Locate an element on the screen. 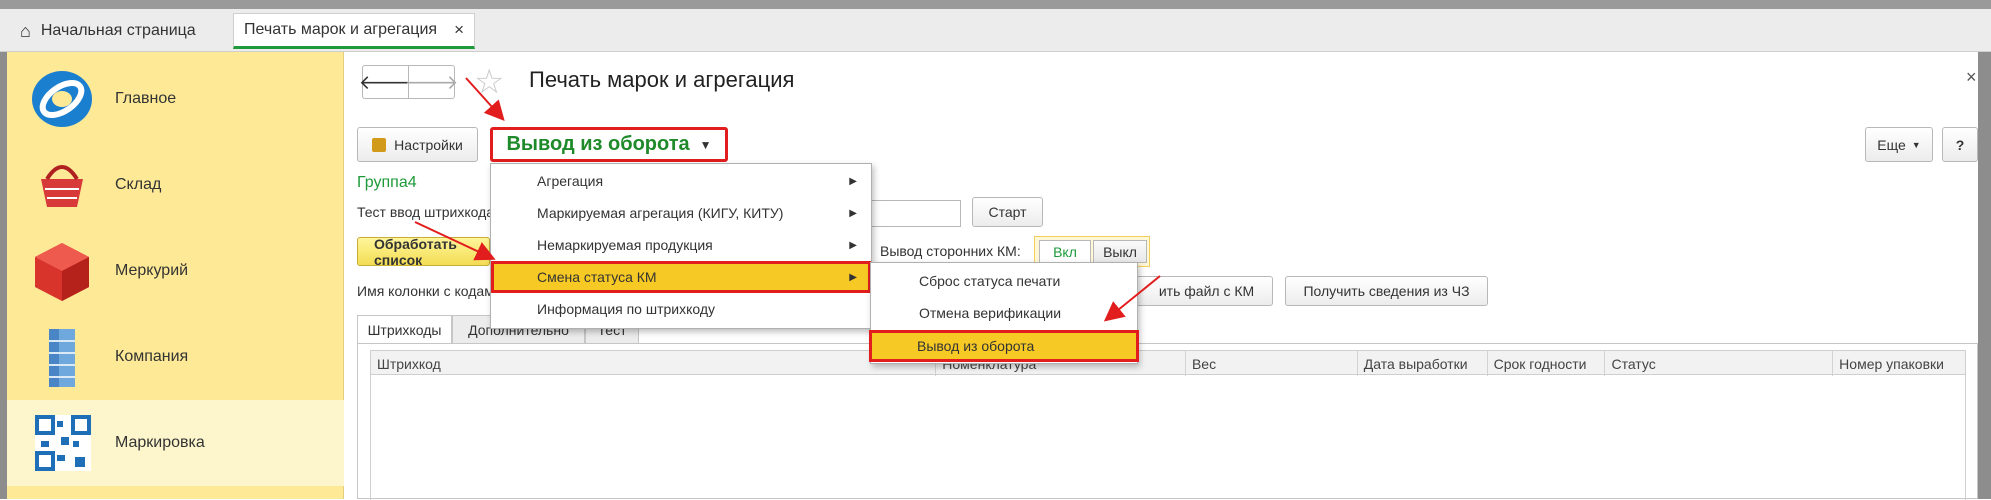  annotation-arrow-to-withdraw is located at coordinates (1132, 298).